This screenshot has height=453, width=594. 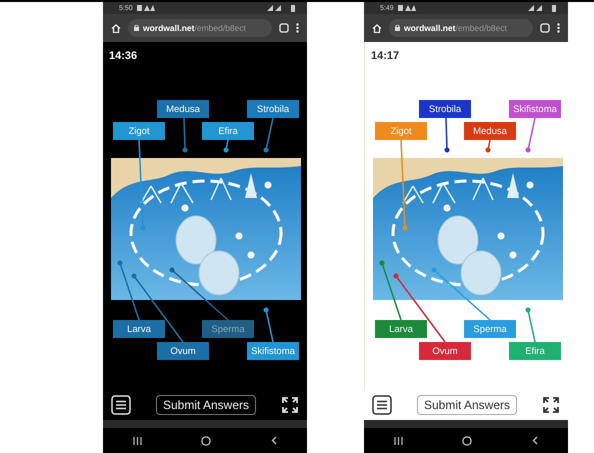 What do you see at coordinates (385, 56) in the screenshot?
I see `timer: 14:17` at bounding box center [385, 56].